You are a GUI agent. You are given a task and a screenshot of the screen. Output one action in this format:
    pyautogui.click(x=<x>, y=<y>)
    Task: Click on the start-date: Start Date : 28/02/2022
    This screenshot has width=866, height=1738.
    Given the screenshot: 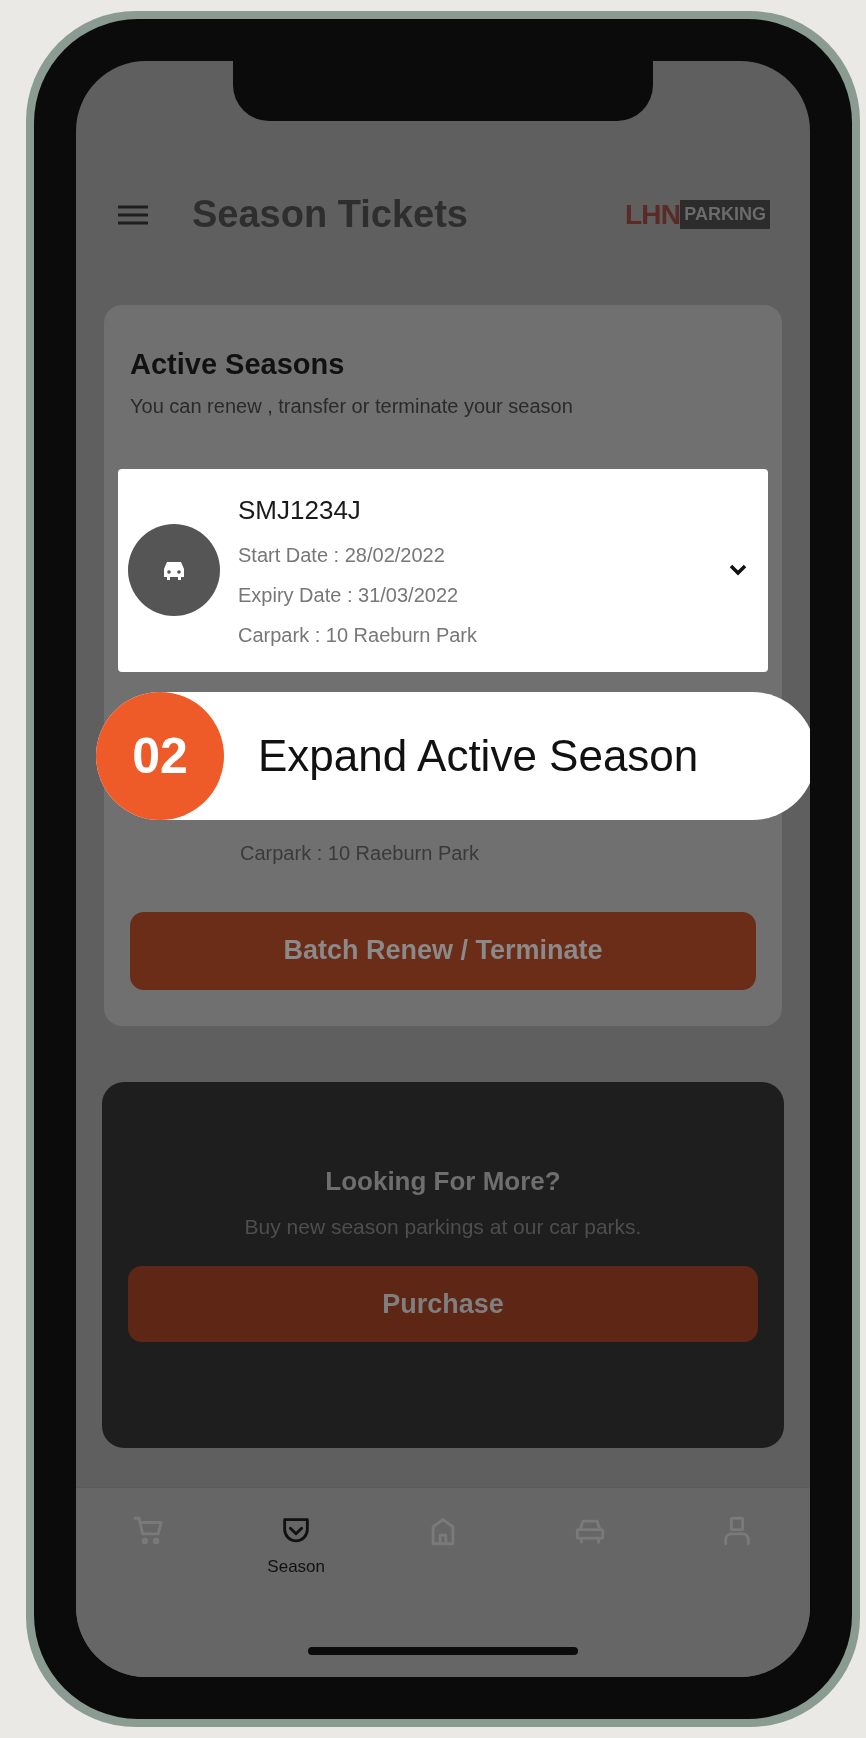 What is the action you would take?
    pyautogui.click(x=342, y=555)
    